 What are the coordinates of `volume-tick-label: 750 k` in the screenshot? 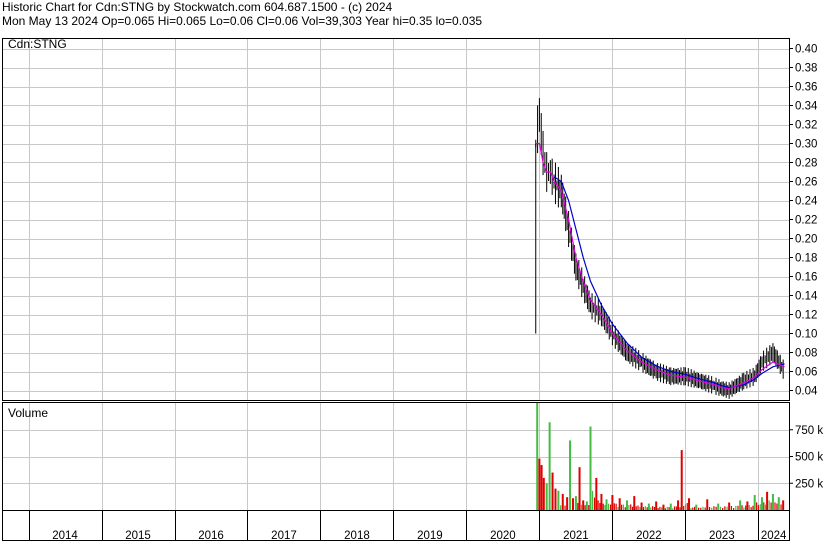 It's located at (809, 431).